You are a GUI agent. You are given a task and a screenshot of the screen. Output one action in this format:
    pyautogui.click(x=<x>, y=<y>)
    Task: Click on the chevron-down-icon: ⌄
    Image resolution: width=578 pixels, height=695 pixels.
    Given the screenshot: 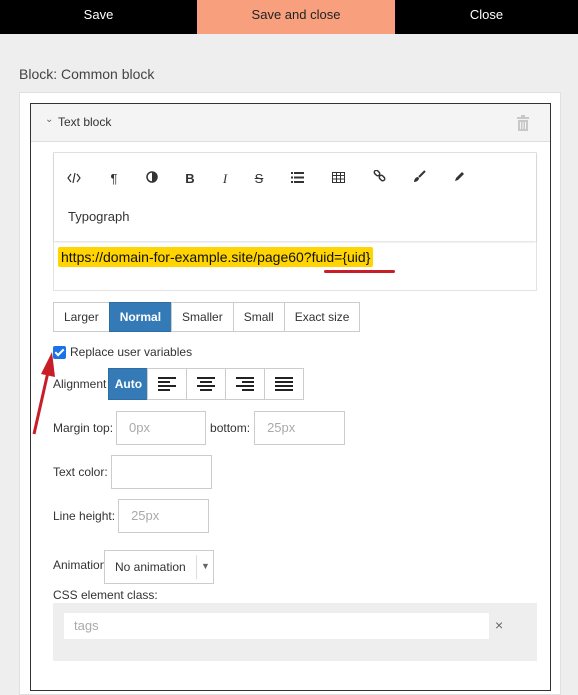 What is the action you would take?
    pyautogui.click(x=49, y=119)
    